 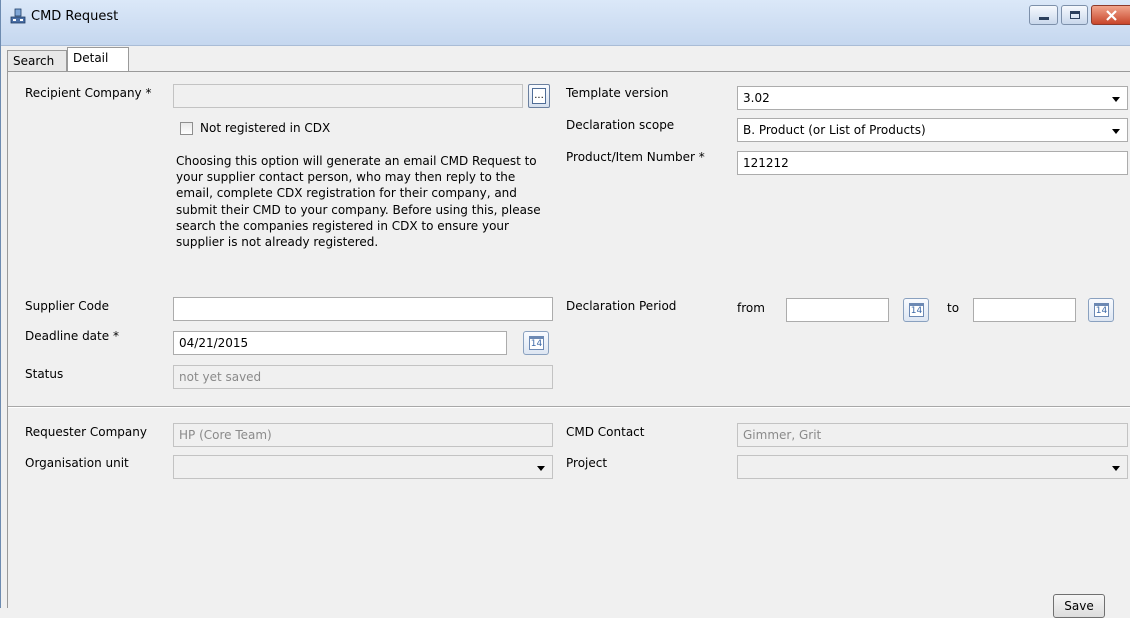 I want to click on app-icon, so click(x=18, y=16).